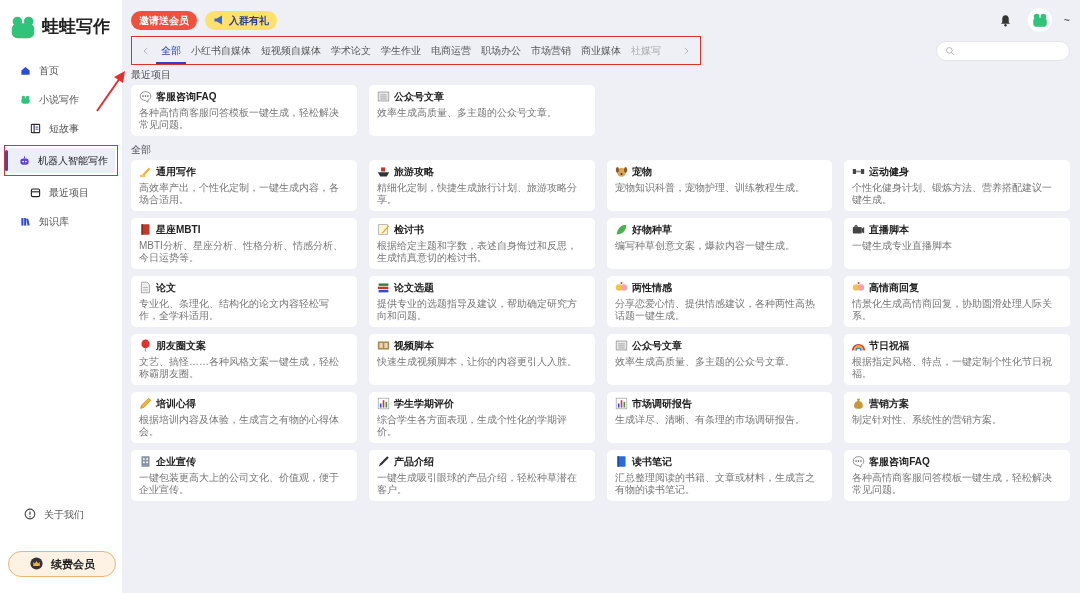 The width and height of the screenshot is (1080, 593). I want to click on template-card: 学生学期评价 综合学生各方面表现，生成个性化的学期评价。, so click(481, 417).